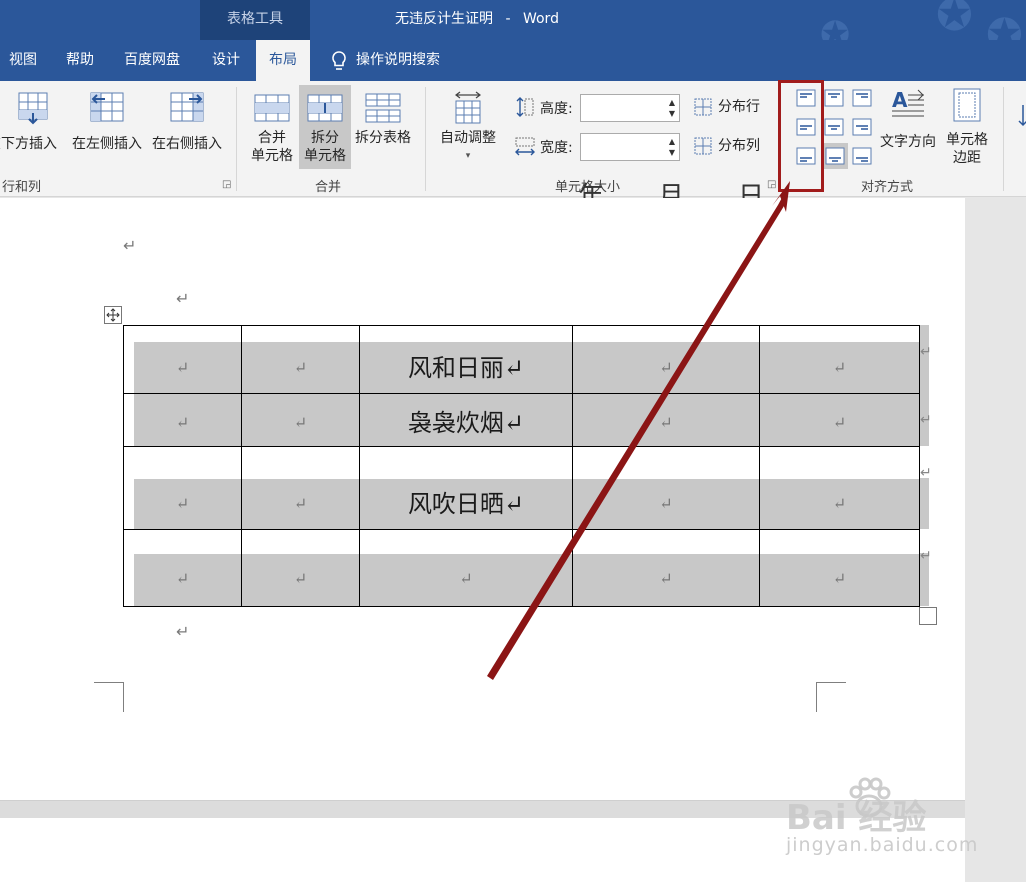 Image resolution: width=1026 pixels, height=882 pixels. What do you see at coordinates (255, 20) in the screenshot?
I see `table-tools-context-label: 表格工具` at bounding box center [255, 20].